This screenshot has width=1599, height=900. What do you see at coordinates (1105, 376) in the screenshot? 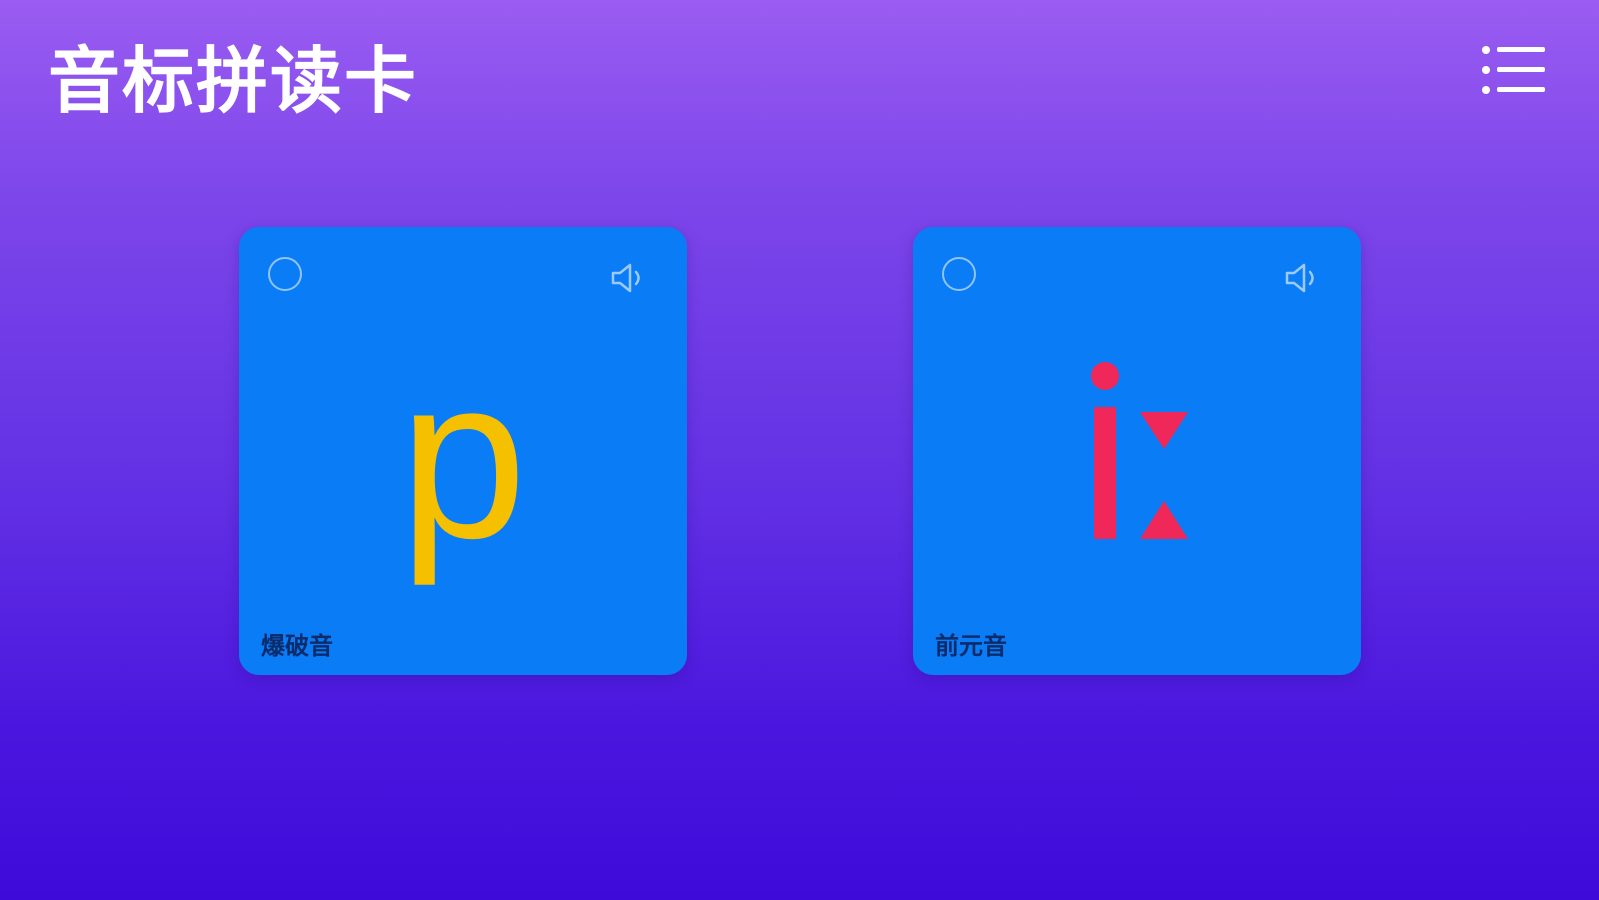
I see `i-dot` at bounding box center [1105, 376].